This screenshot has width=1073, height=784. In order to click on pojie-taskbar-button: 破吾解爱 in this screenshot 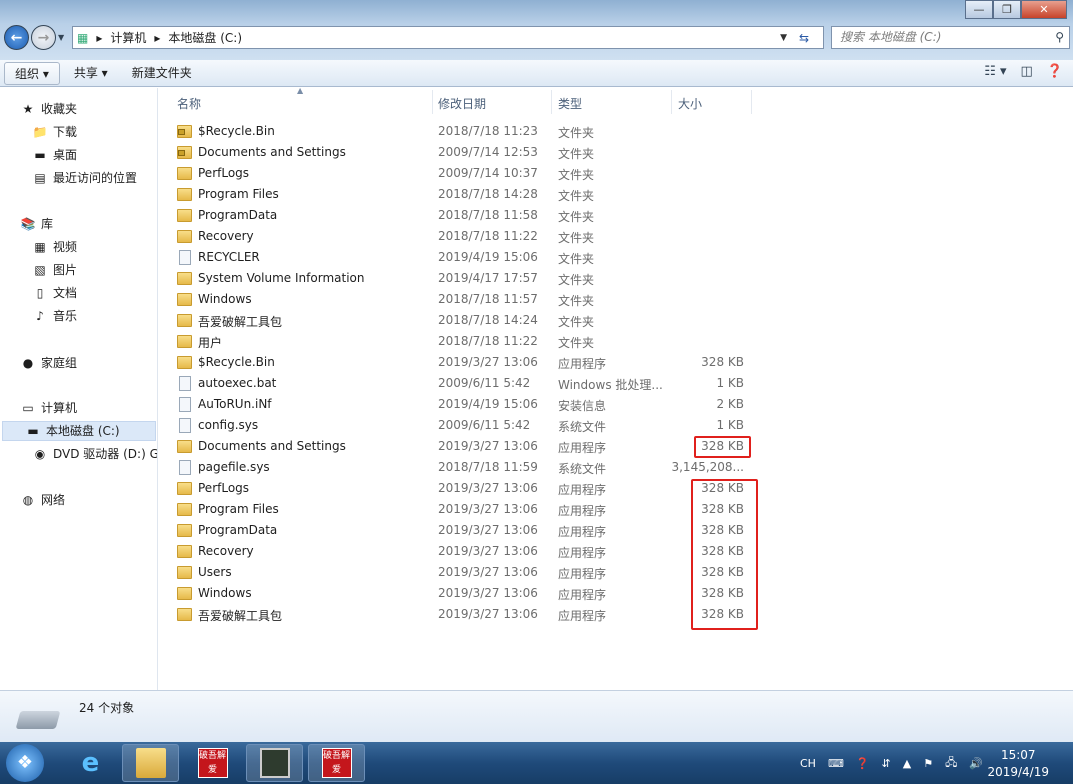, I will do `click(212, 763)`.